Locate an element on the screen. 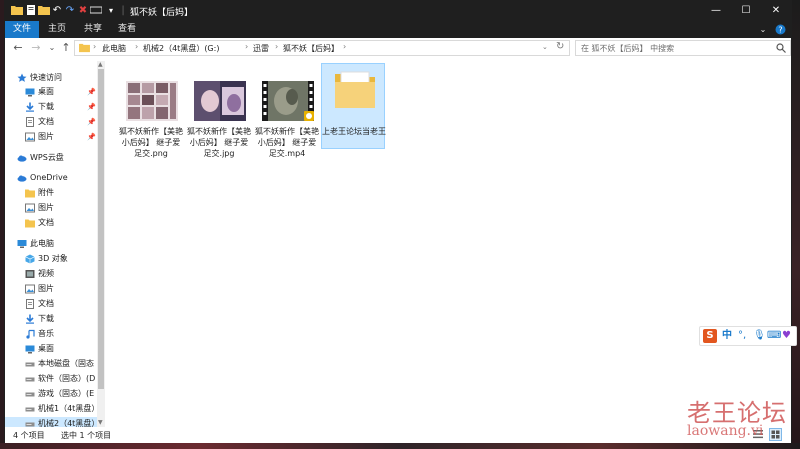 This screenshot has height=449, width=800. sidebar-item-label: 本地磁盘（固态 is located at coordinates (66, 363).